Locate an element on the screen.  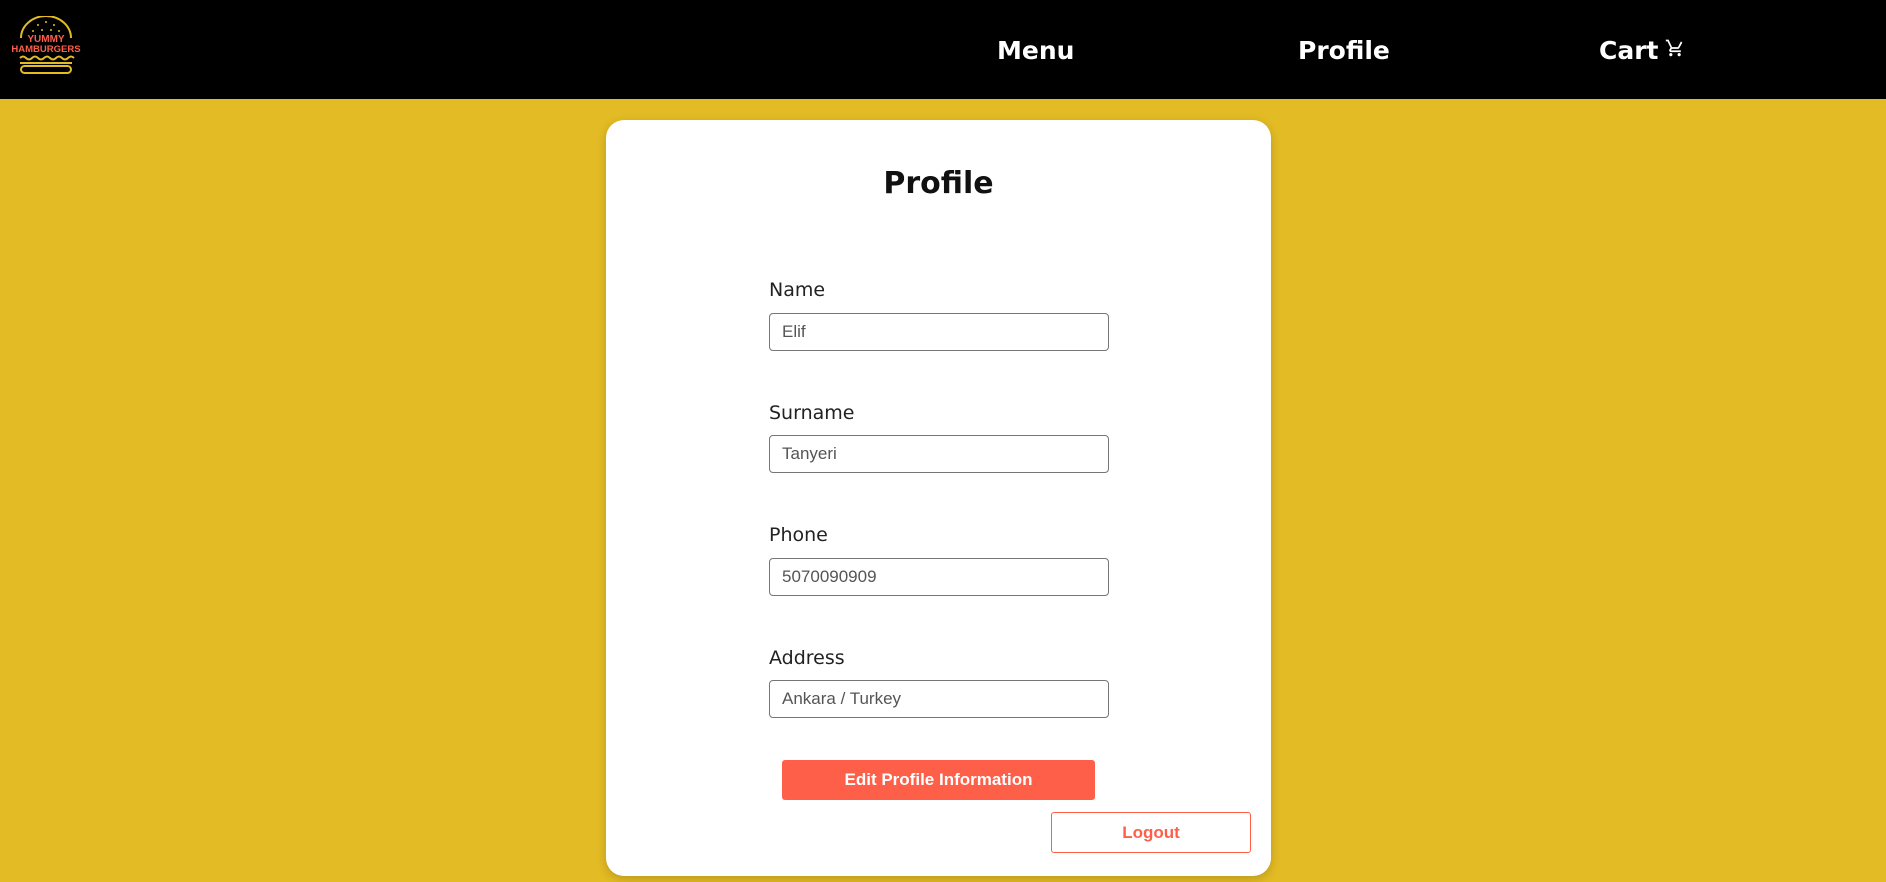
surname-label: Surname is located at coordinates (812, 413).